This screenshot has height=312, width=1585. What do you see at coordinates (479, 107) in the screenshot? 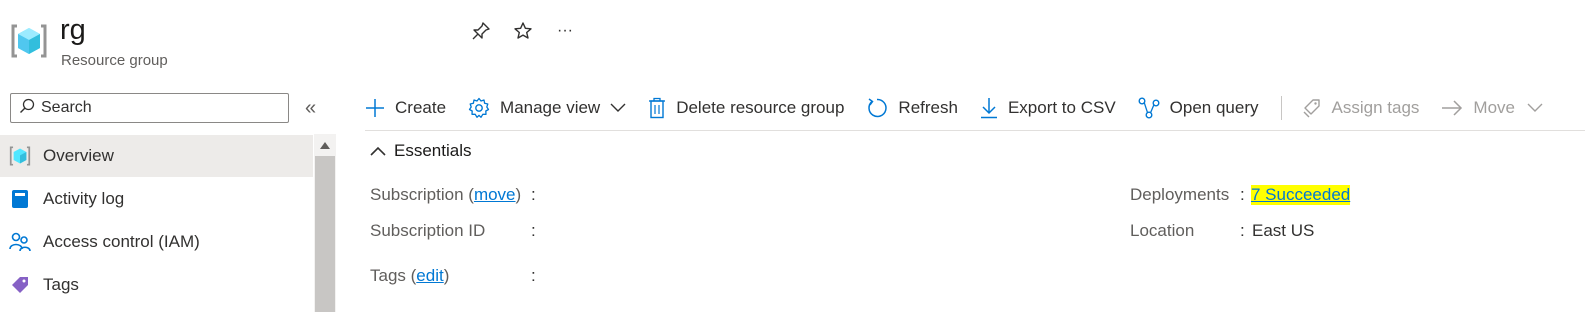
I see `gear-icon` at bounding box center [479, 107].